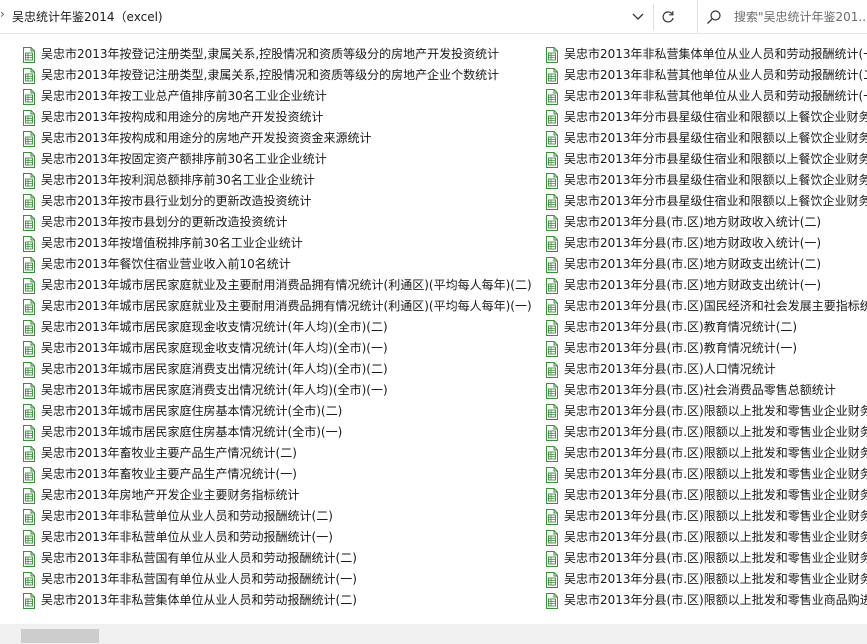  Describe the element at coordinates (704, 264) in the screenshot. I see `file-item: 吴忠市2013年分县(市.区)地方财政支出统计(二)` at that location.